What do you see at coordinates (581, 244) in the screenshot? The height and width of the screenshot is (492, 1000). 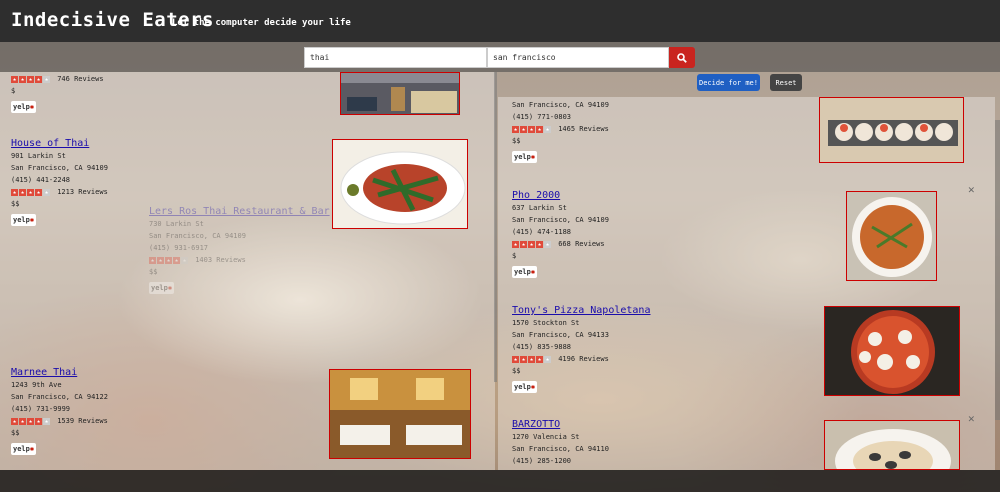 I see `review-count: 668 Reviews` at bounding box center [581, 244].